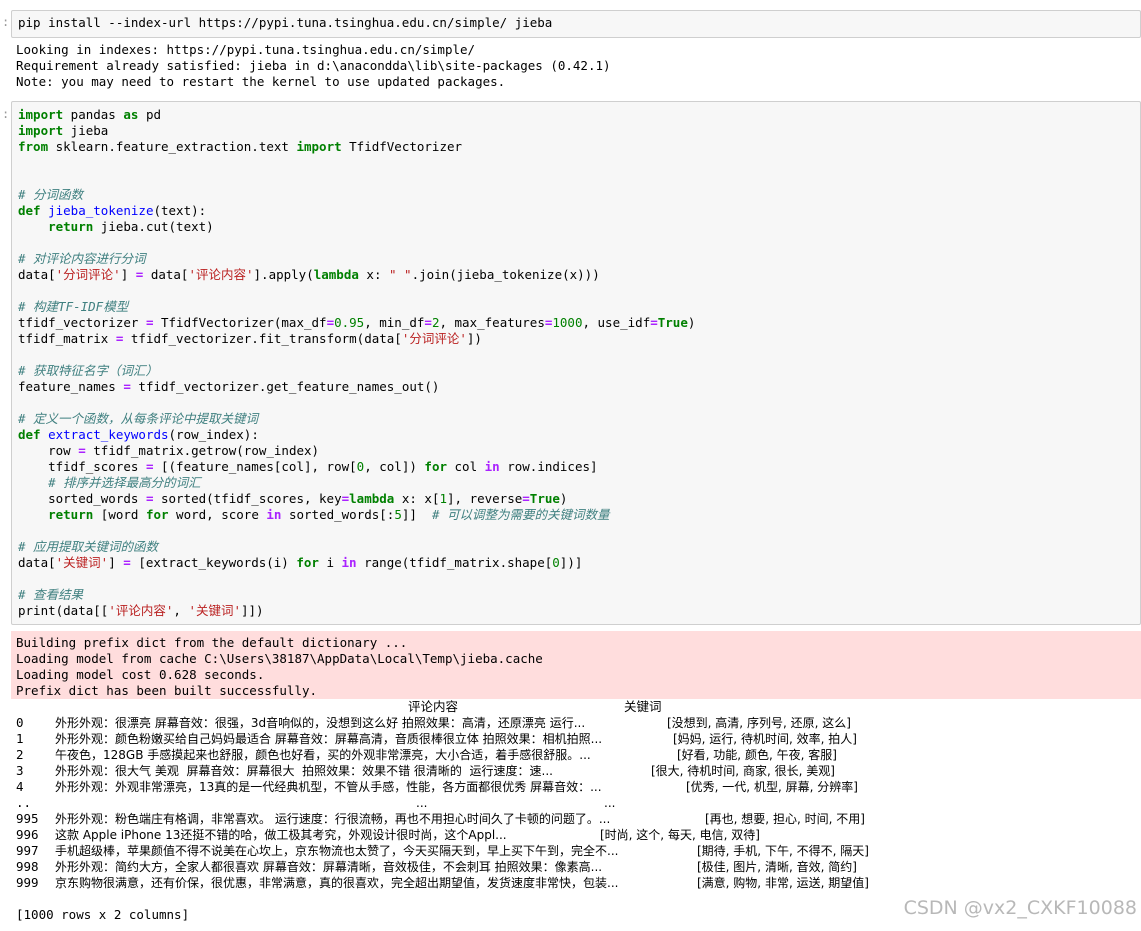  What do you see at coordinates (757, 755) in the screenshot?
I see `df-cell-keywords: [好看, 功能, 颜色, 午夜, 客服]` at bounding box center [757, 755].